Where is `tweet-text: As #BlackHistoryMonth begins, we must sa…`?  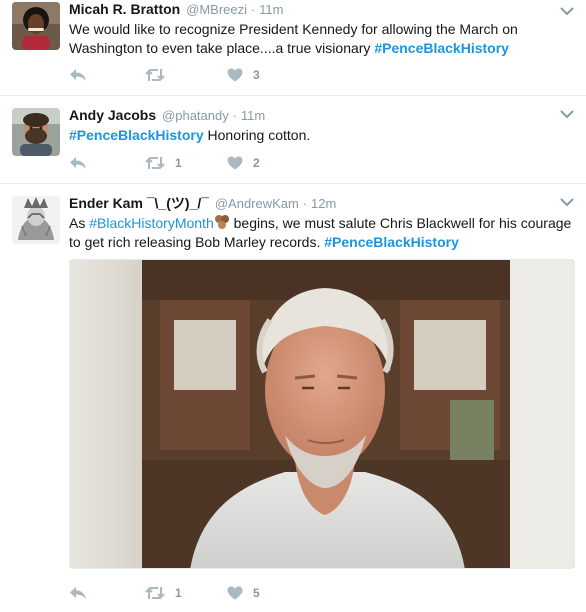 tweet-text: As #BlackHistoryMonth begins, we must sa… is located at coordinates (321, 232).